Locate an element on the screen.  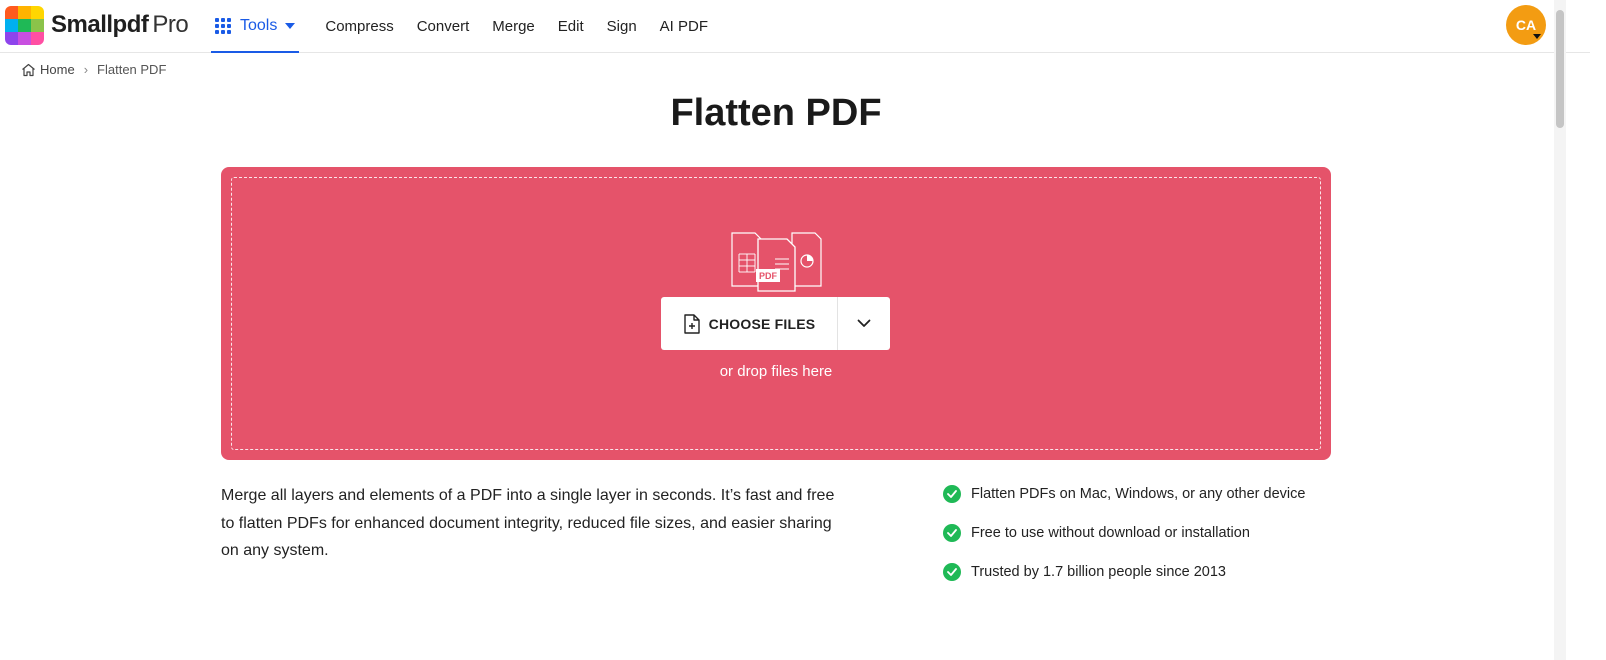
choose-files-button: CHOOSE FILES is located at coordinates (749, 323).